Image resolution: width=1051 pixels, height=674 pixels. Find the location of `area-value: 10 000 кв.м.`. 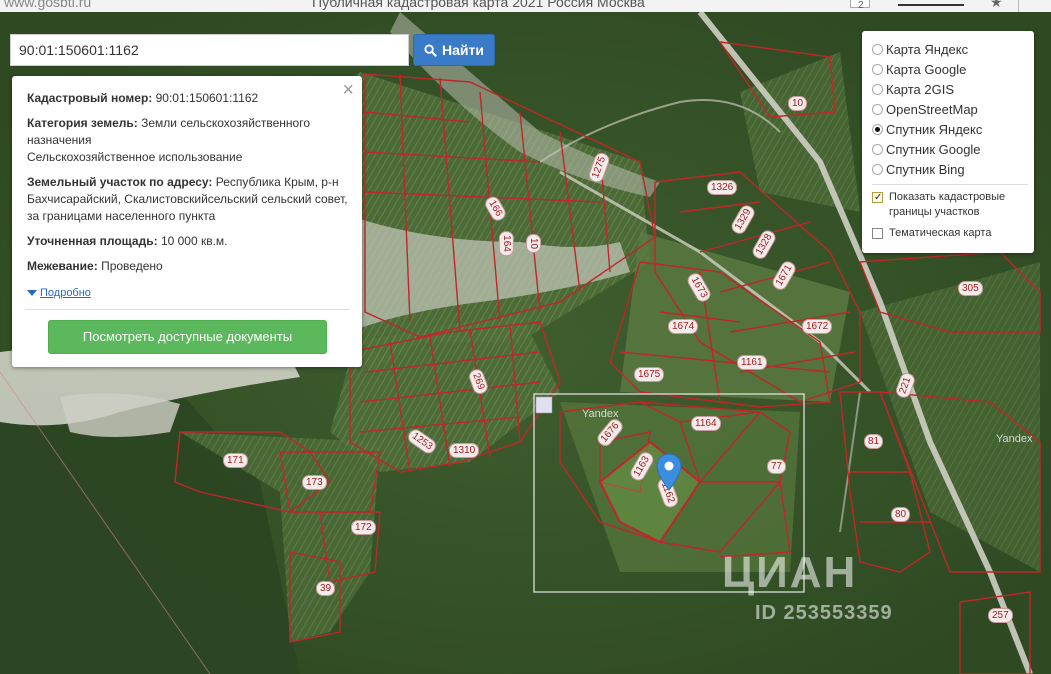

area-value: 10 000 кв.м. is located at coordinates (194, 241).